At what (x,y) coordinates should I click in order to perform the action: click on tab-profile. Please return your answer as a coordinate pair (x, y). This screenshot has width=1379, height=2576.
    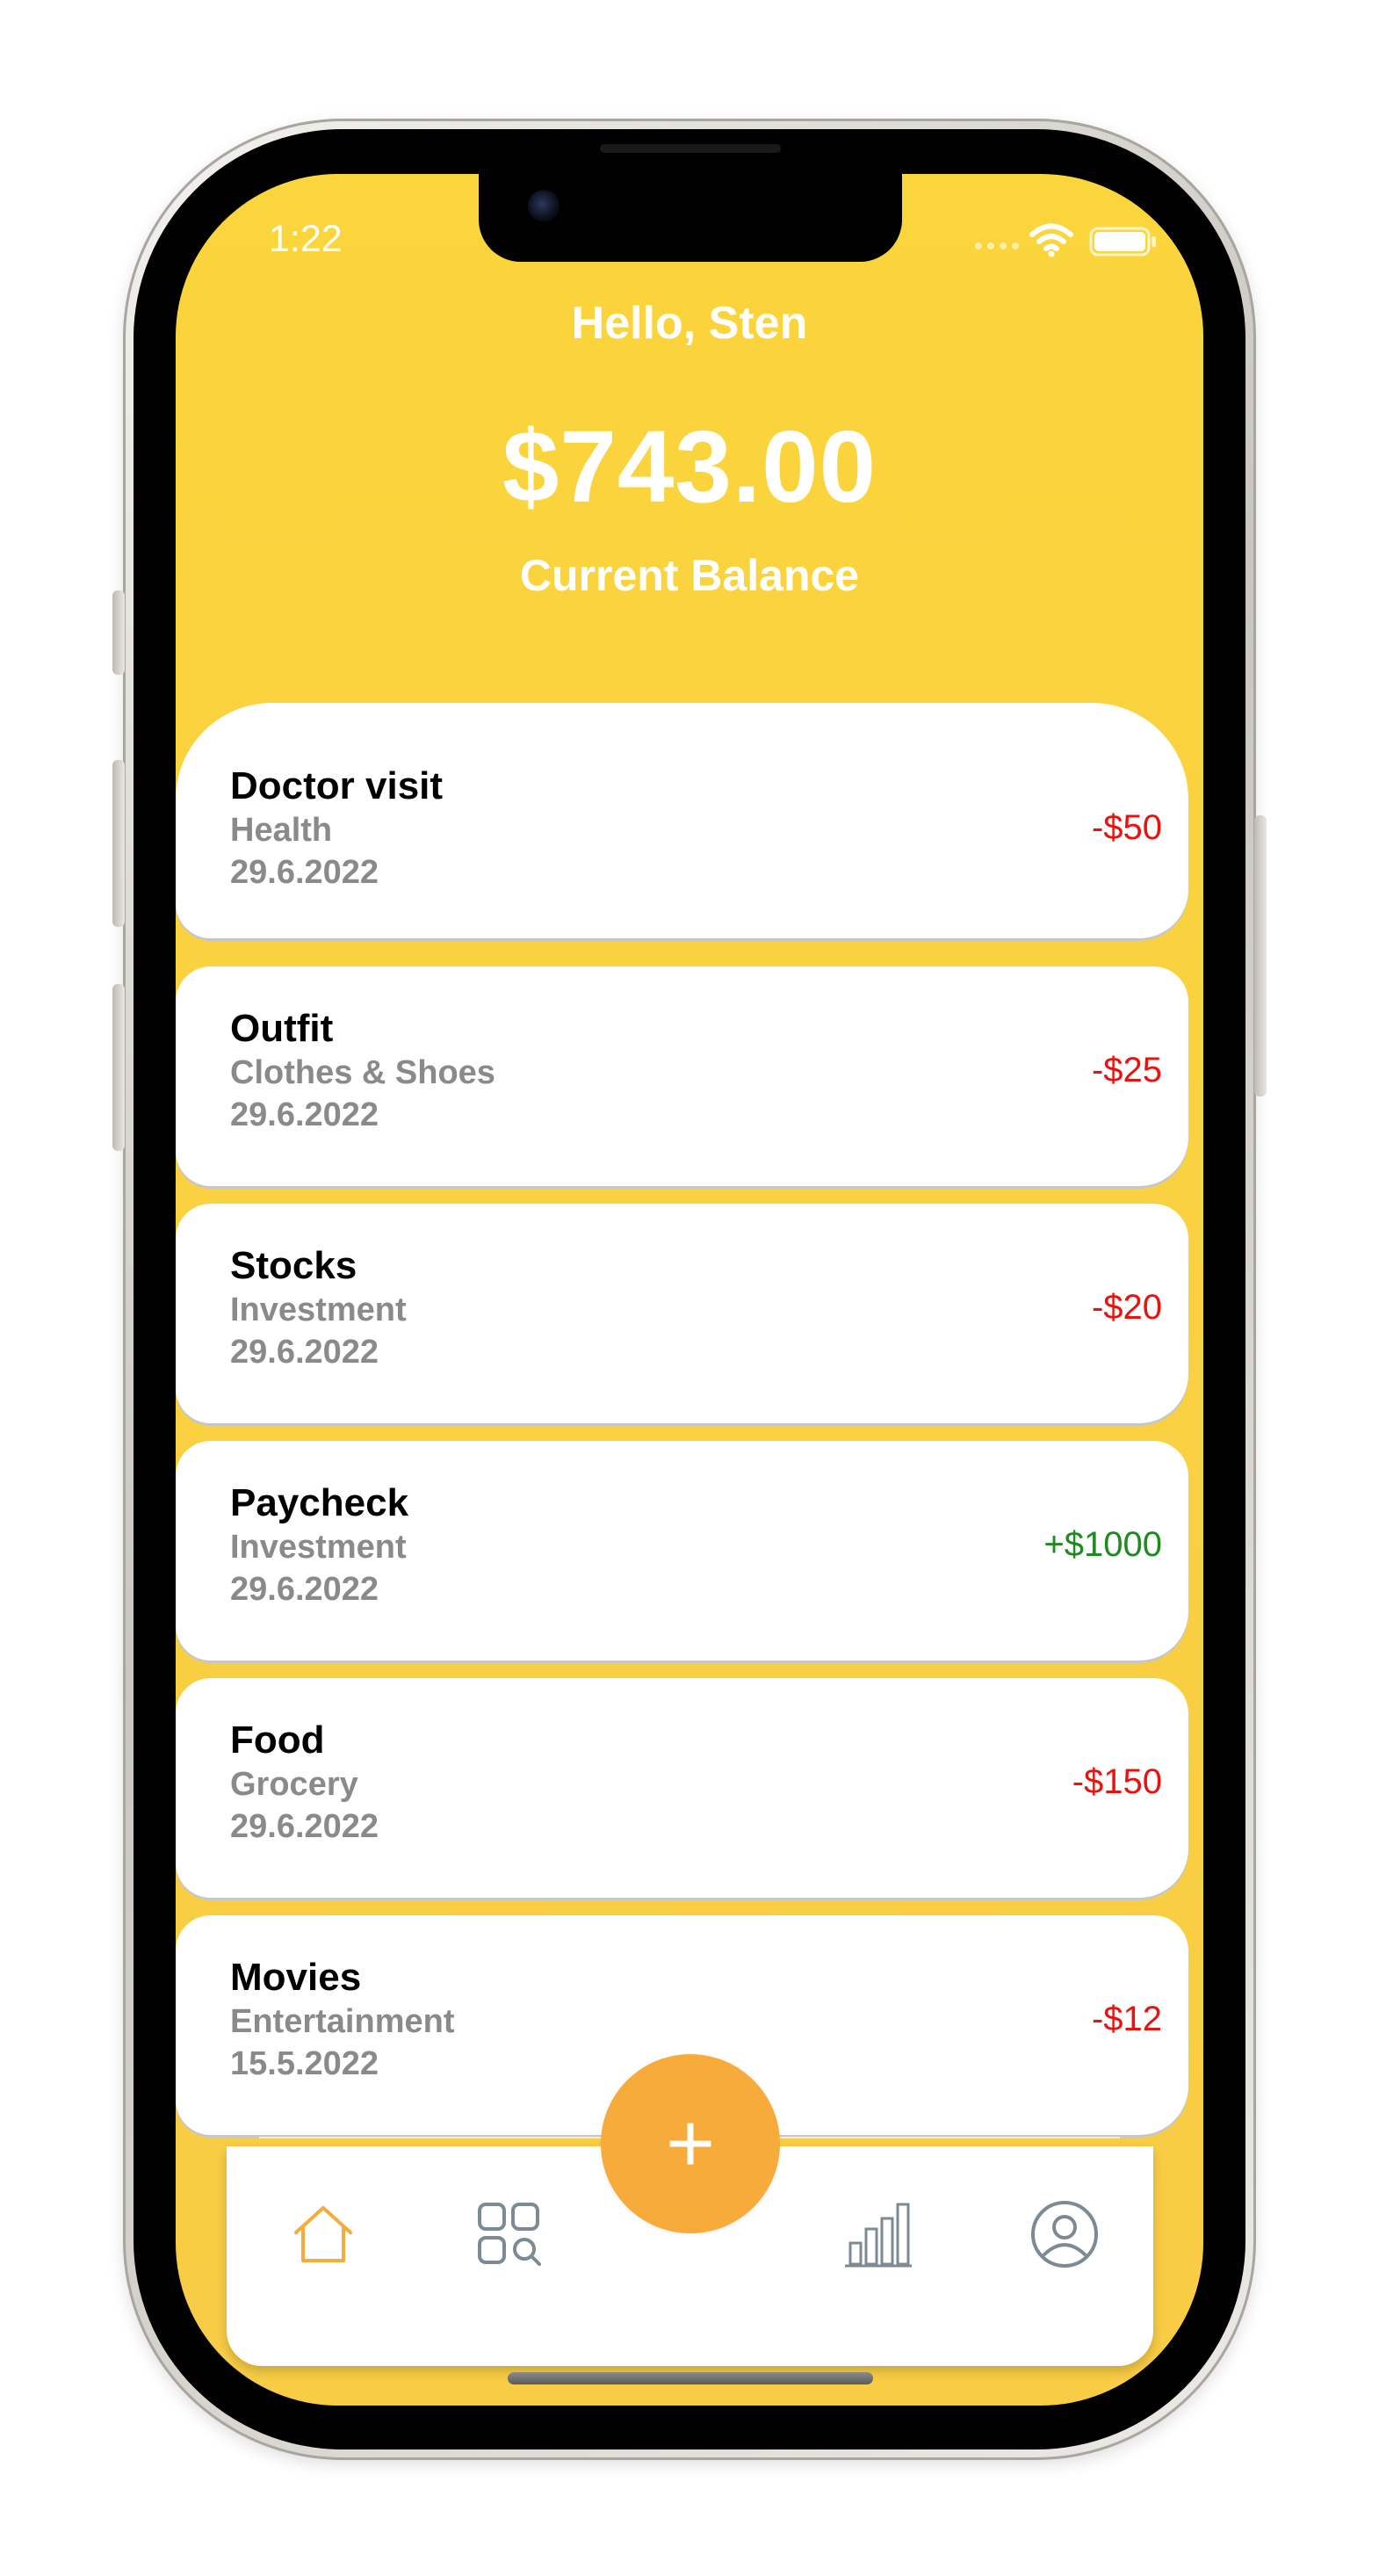
    Looking at the image, I should click on (1064, 2234).